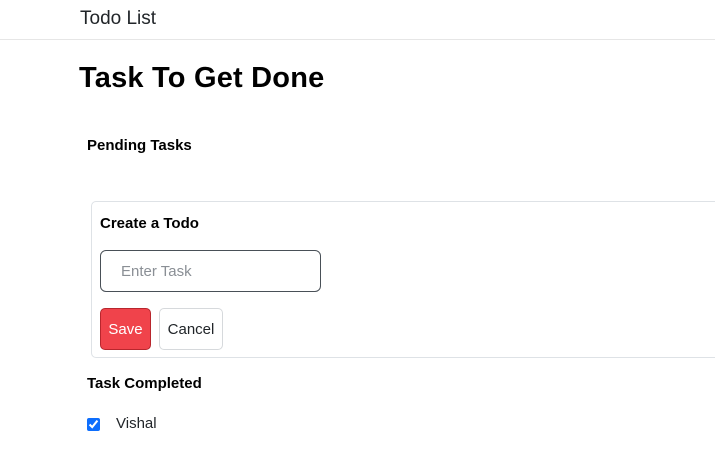 Image resolution: width=715 pixels, height=463 pixels. What do you see at coordinates (139, 145) in the screenshot?
I see `pending-tasks-heading: Pending Tasks` at bounding box center [139, 145].